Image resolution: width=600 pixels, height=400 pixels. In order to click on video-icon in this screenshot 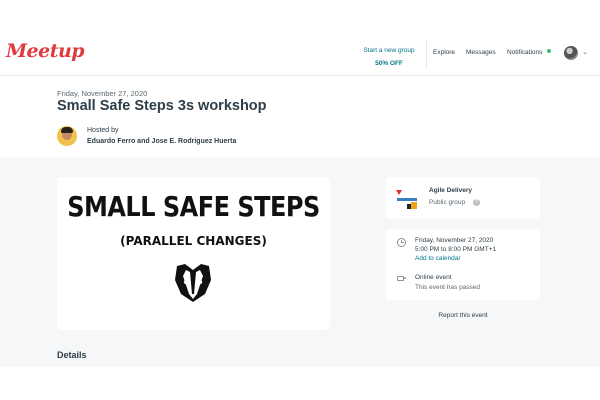, I will do `click(402, 278)`.